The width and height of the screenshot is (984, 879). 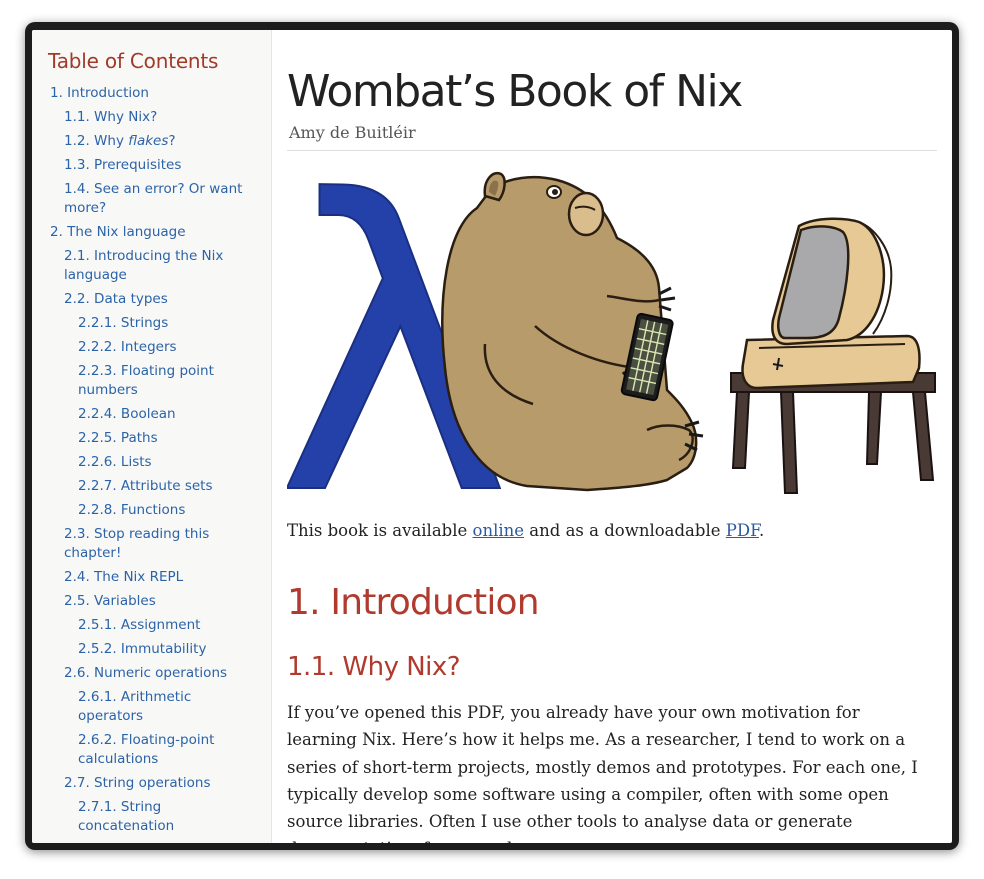 What do you see at coordinates (151, 232) in the screenshot?
I see `toc-item: 2. The Nix language` at bounding box center [151, 232].